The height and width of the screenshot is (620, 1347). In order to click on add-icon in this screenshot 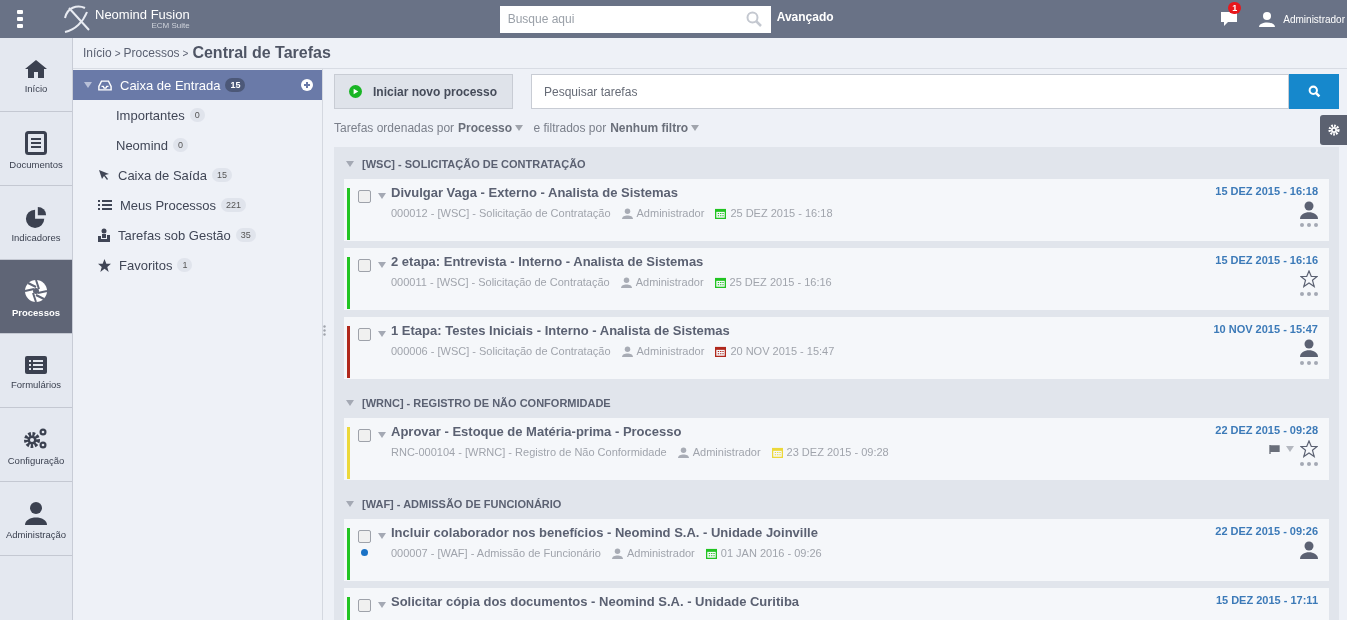, I will do `click(307, 85)`.